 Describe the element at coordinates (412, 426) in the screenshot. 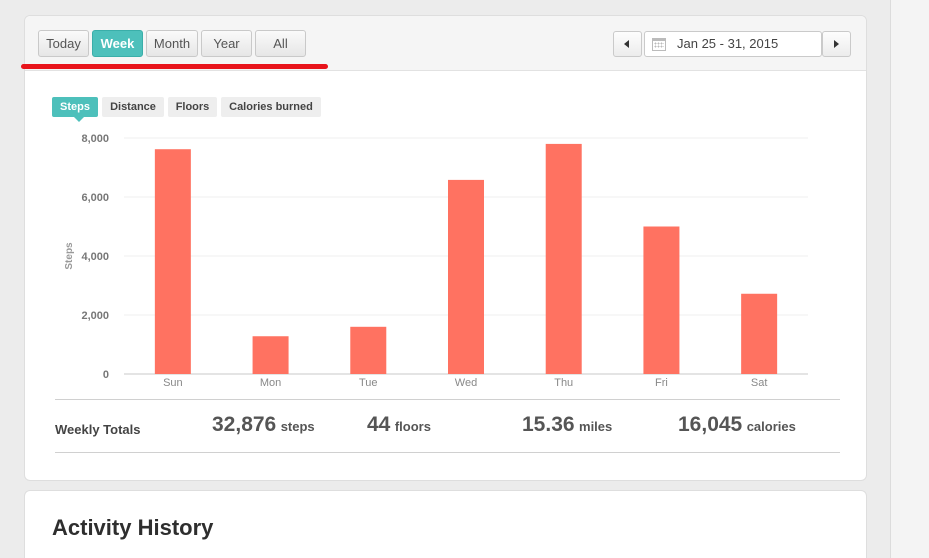

I see `total-floors-unit: floors` at that location.